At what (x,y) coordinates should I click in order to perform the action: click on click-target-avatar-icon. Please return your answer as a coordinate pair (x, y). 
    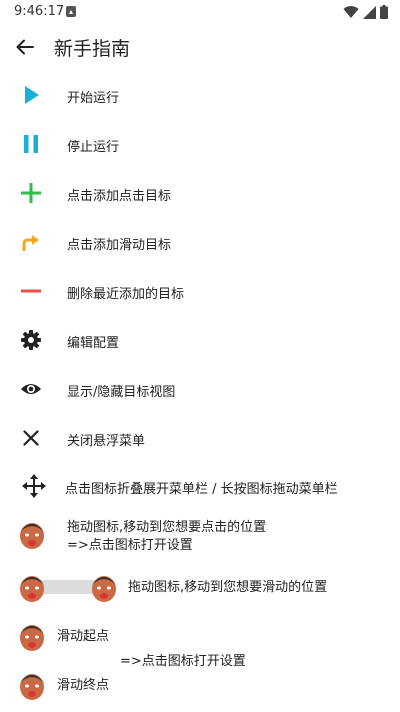
    Looking at the image, I should click on (32, 535).